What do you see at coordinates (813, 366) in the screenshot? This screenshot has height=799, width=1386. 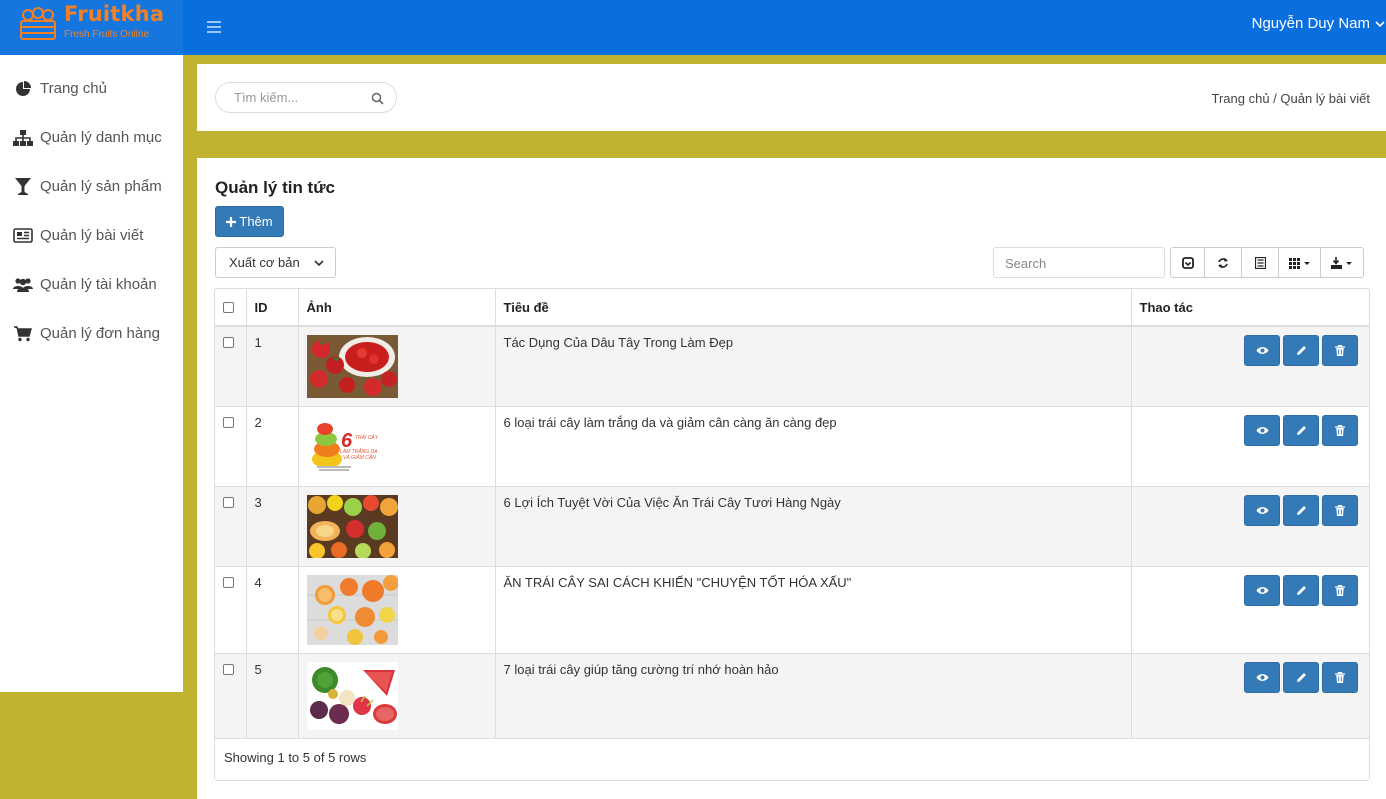 I see `row-title: Tác Dụng Của Dâu Tây Trong Làm Đẹp` at bounding box center [813, 366].